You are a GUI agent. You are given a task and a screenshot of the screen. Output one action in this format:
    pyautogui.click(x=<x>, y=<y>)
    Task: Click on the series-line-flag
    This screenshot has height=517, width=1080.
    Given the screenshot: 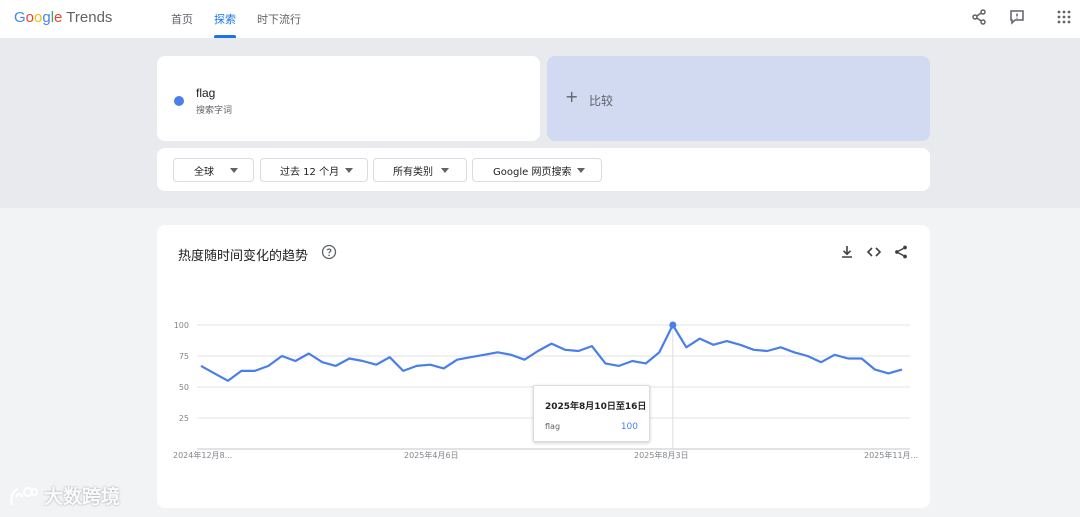 What is the action you would take?
    pyautogui.click(x=551, y=352)
    